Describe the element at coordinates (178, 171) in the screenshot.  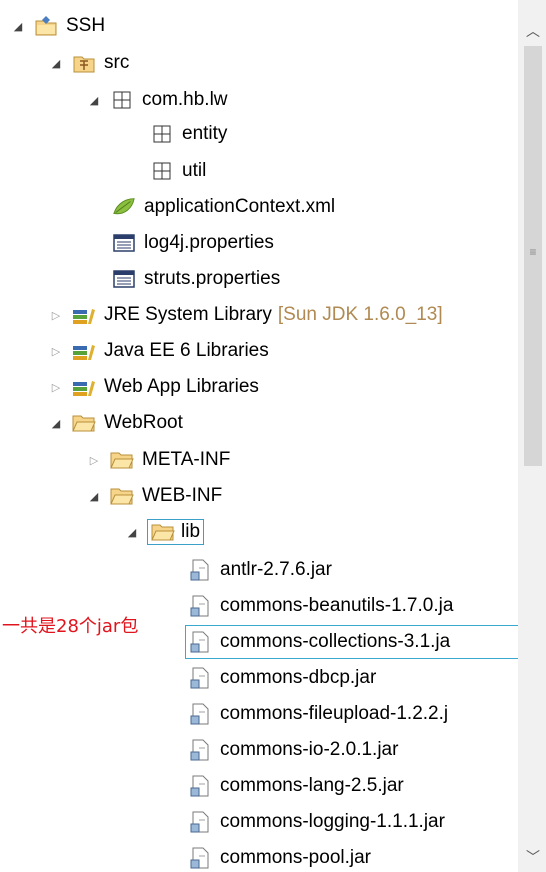
I see `tree-item-util: util` at that location.